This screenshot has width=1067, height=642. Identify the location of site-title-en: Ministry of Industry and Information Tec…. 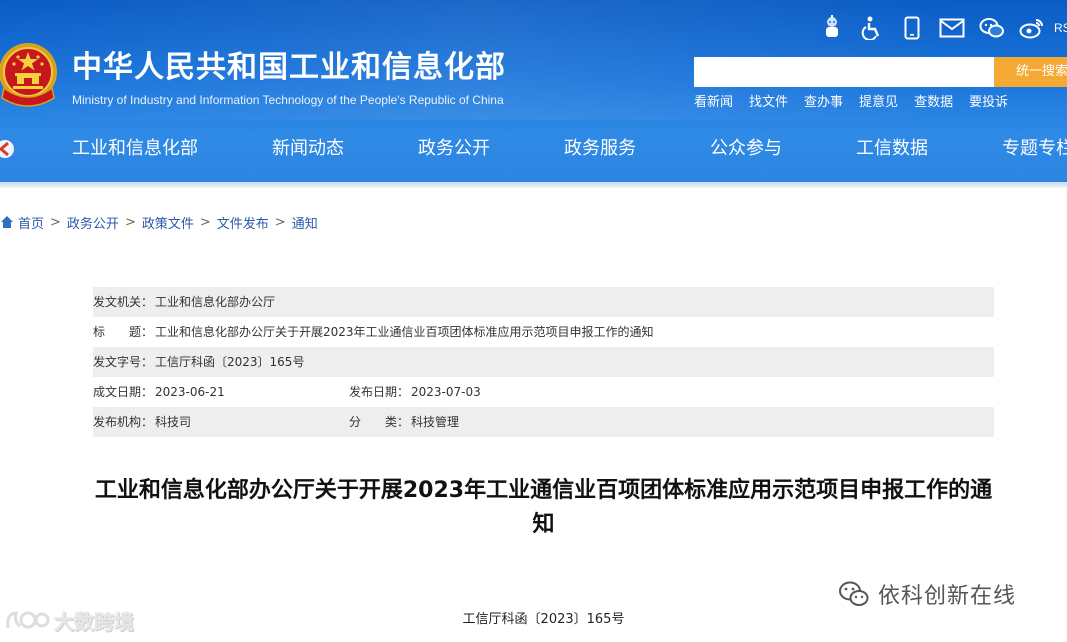
(288, 100).